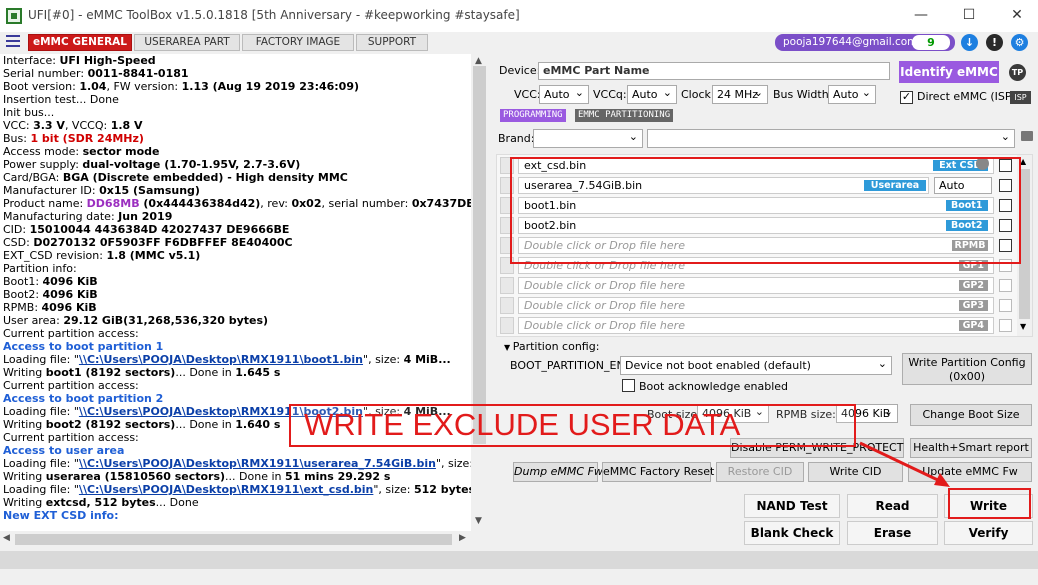  Describe the element at coordinates (18, 125) in the screenshot. I see `log-text: VCC:` at that location.